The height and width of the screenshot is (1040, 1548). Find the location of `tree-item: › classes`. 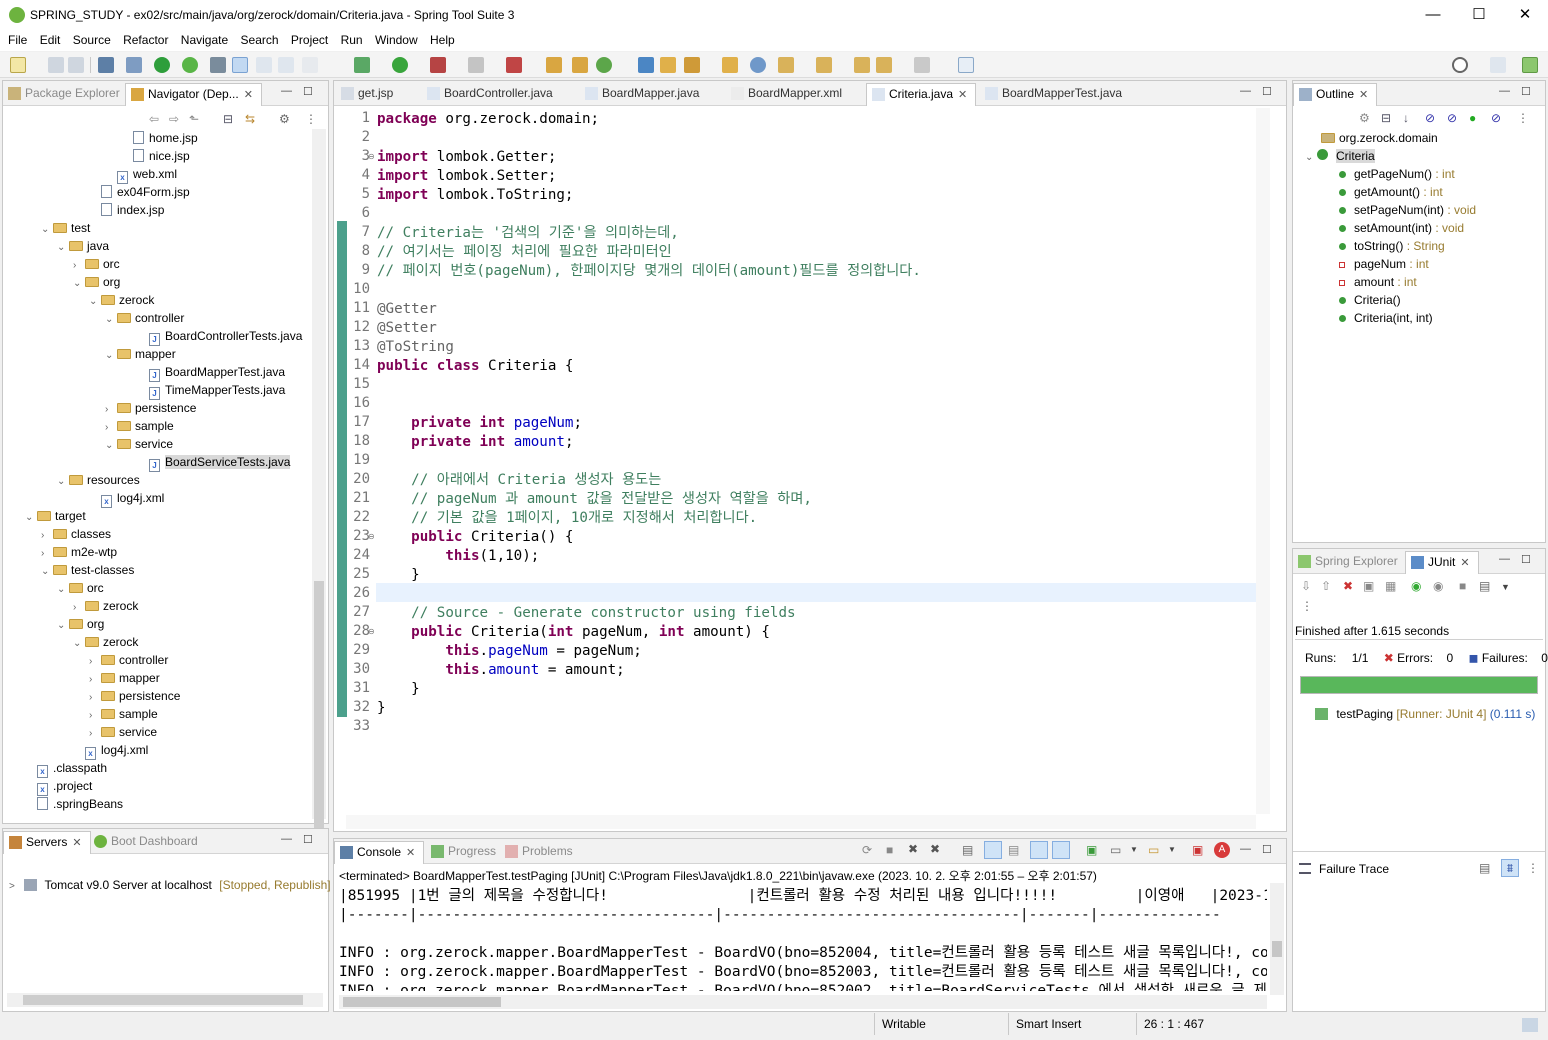

tree-item: › classes is located at coordinates (76, 534).